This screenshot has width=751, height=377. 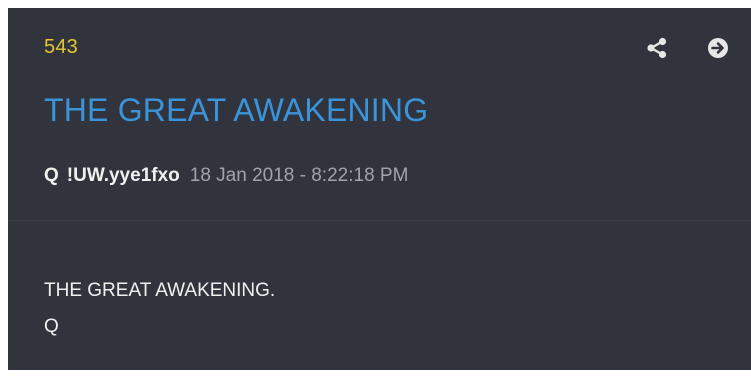 I want to click on author-name: Q, so click(x=51, y=175).